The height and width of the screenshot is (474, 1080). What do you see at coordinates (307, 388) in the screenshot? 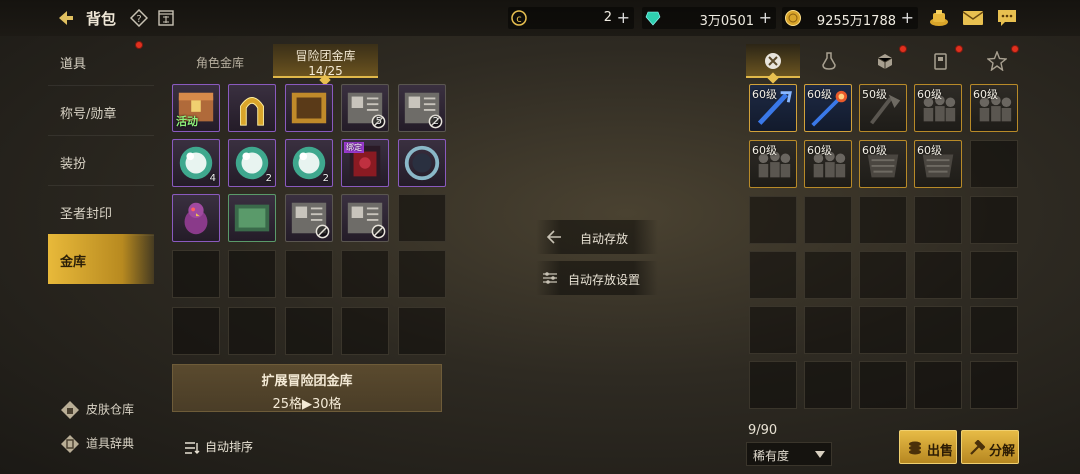
I see `expand-vault-button: 扩展冒险团金库 25格▶30格` at bounding box center [307, 388].